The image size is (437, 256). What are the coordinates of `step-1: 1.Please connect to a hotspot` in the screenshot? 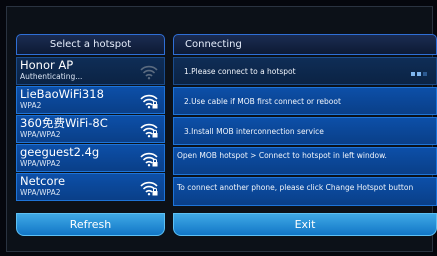 It's located at (305, 71).